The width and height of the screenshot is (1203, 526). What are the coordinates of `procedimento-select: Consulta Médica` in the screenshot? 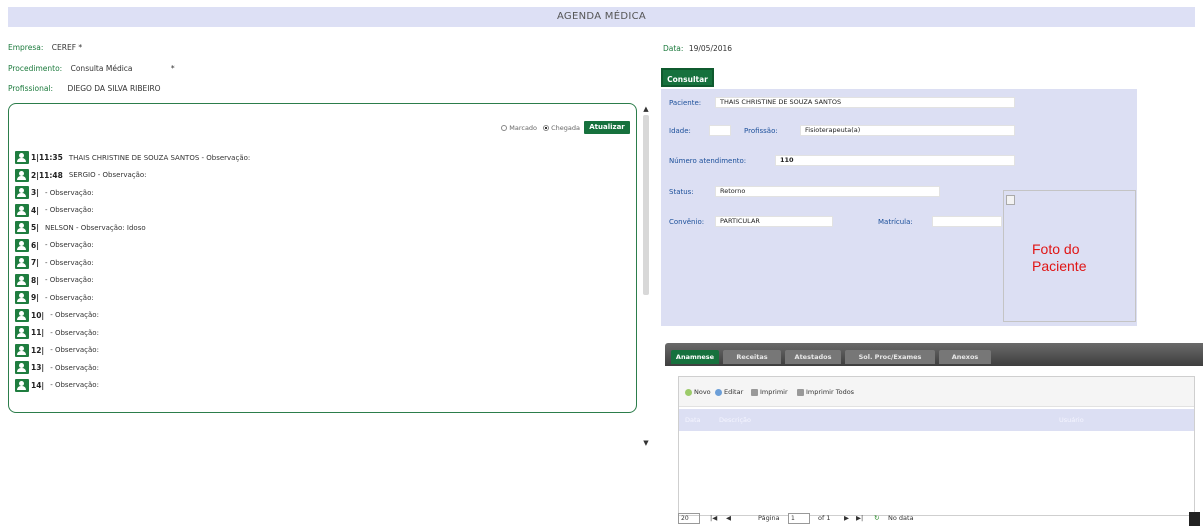 It's located at (102, 68).